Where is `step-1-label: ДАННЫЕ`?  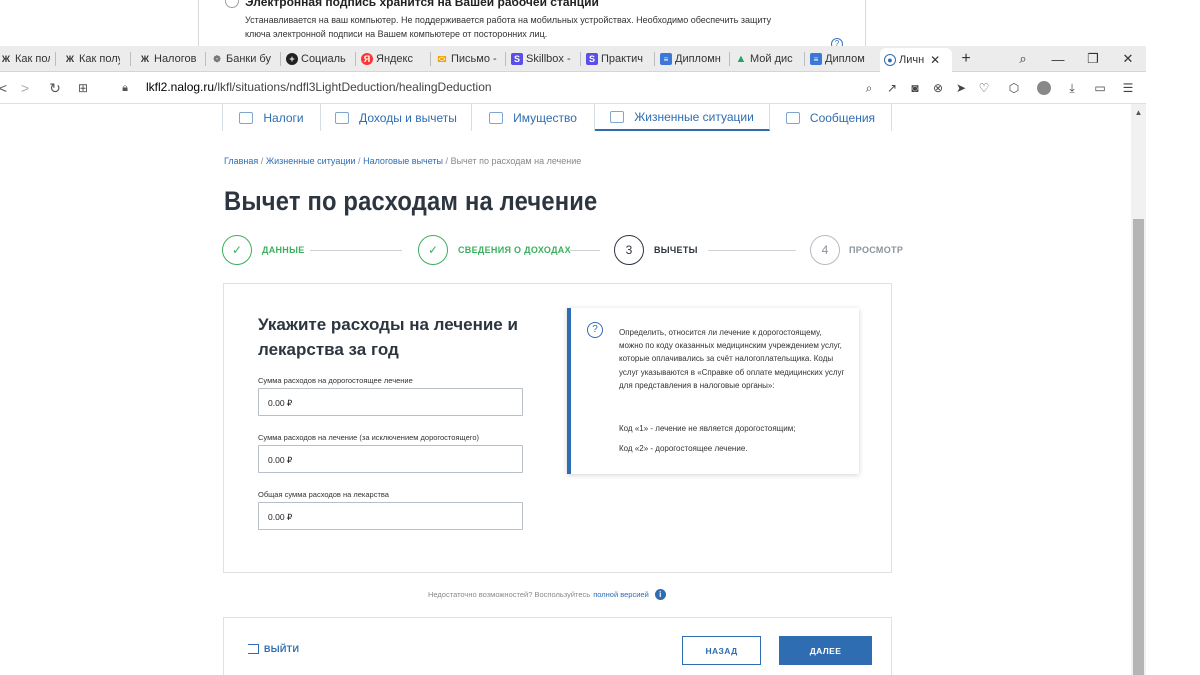 step-1-label: ДАННЫЕ is located at coordinates (283, 250).